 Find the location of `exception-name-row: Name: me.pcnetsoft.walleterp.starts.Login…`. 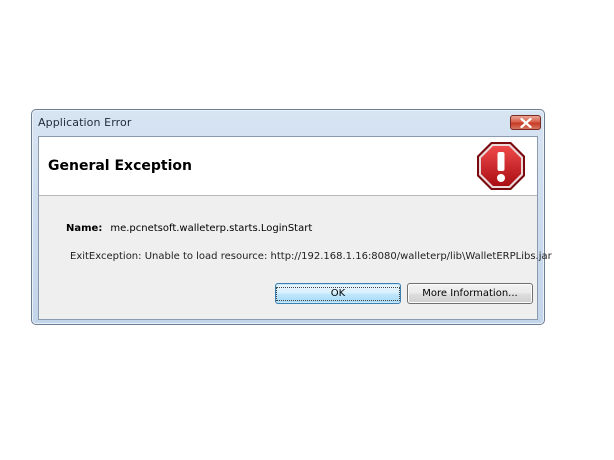

exception-name-row: Name: me.pcnetsoft.walleterp.starts.Login… is located at coordinates (189, 228).